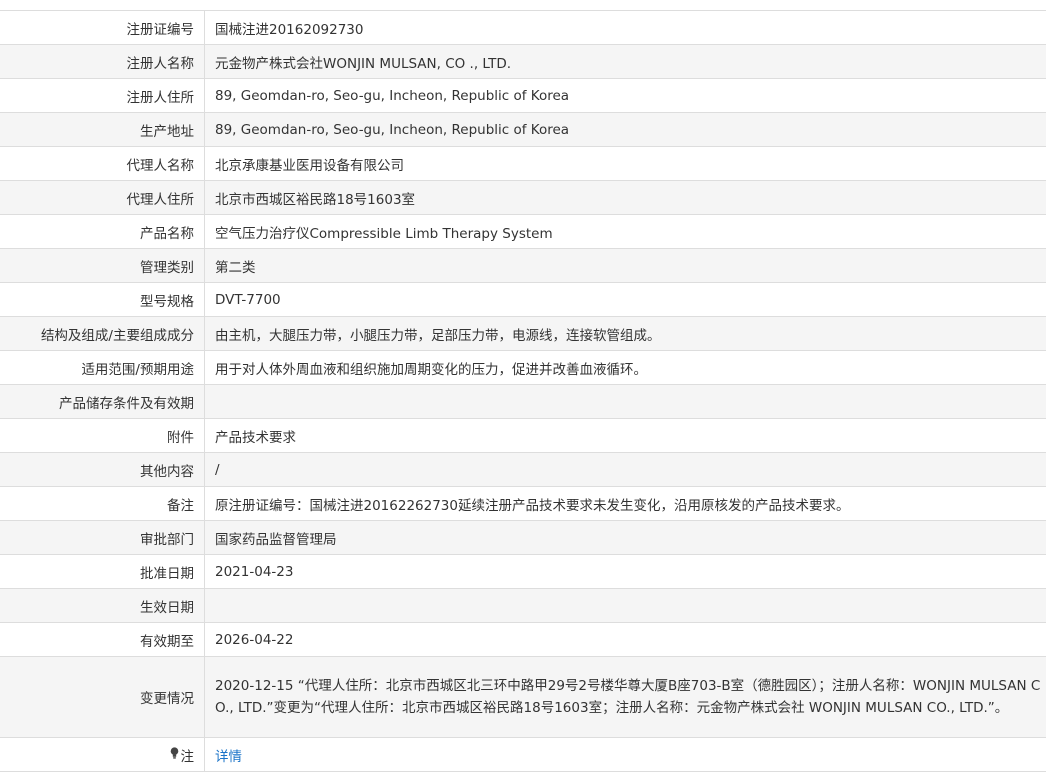 This screenshot has width=1046, height=772. What do you see at coordinates (523, 572) in the screenshot?
I see `row-approval-date: 批准日期 2021-04-23` at bounding box center [523, 572].